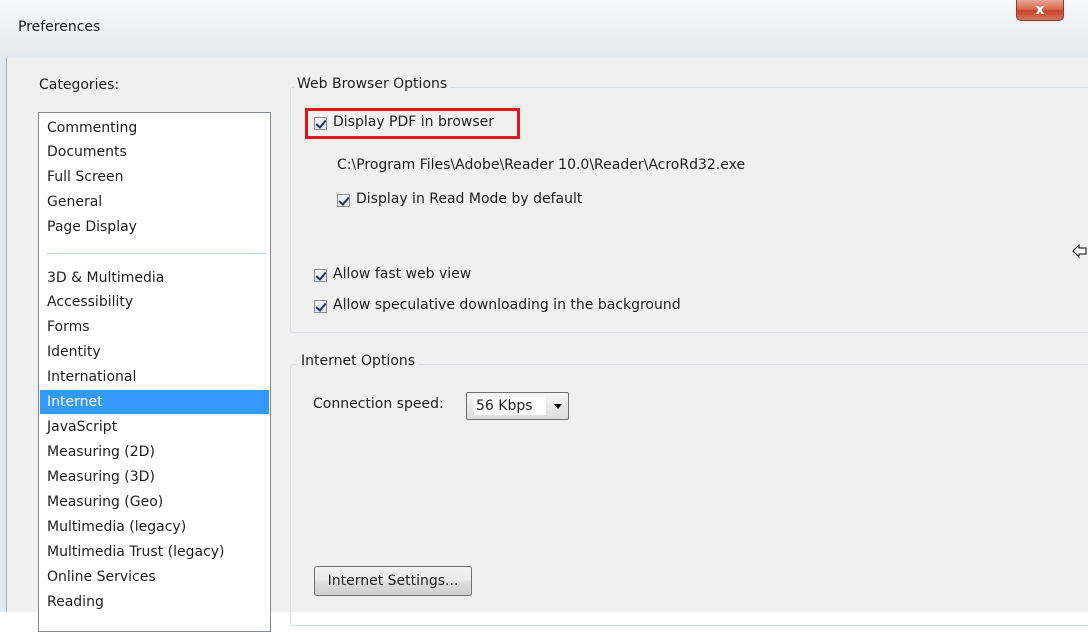 This screenshot has height=632, width=1088. Describe the element at coordinates (154, 278) in the screenshot. I see `category-3d-multimedia: 3D & Multimedia` at that location.